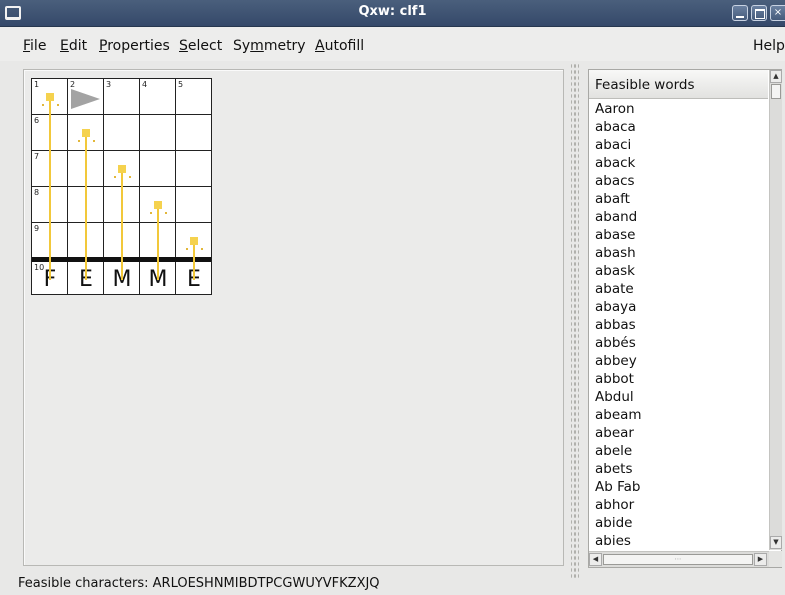  I want to click on word-list-item: abeam, so click(680, 415).